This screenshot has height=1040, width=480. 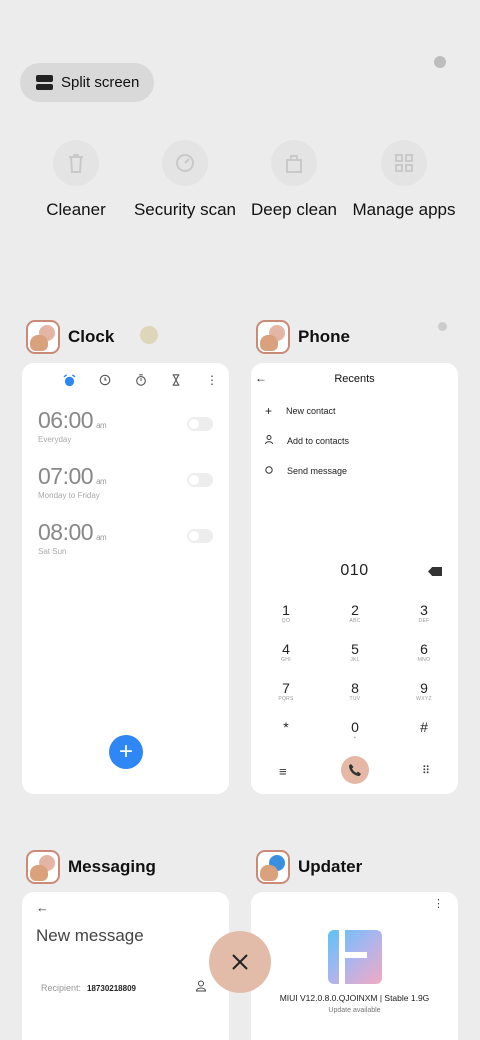 I want to click on recents-title: Recents, so click(x=354, y=379).